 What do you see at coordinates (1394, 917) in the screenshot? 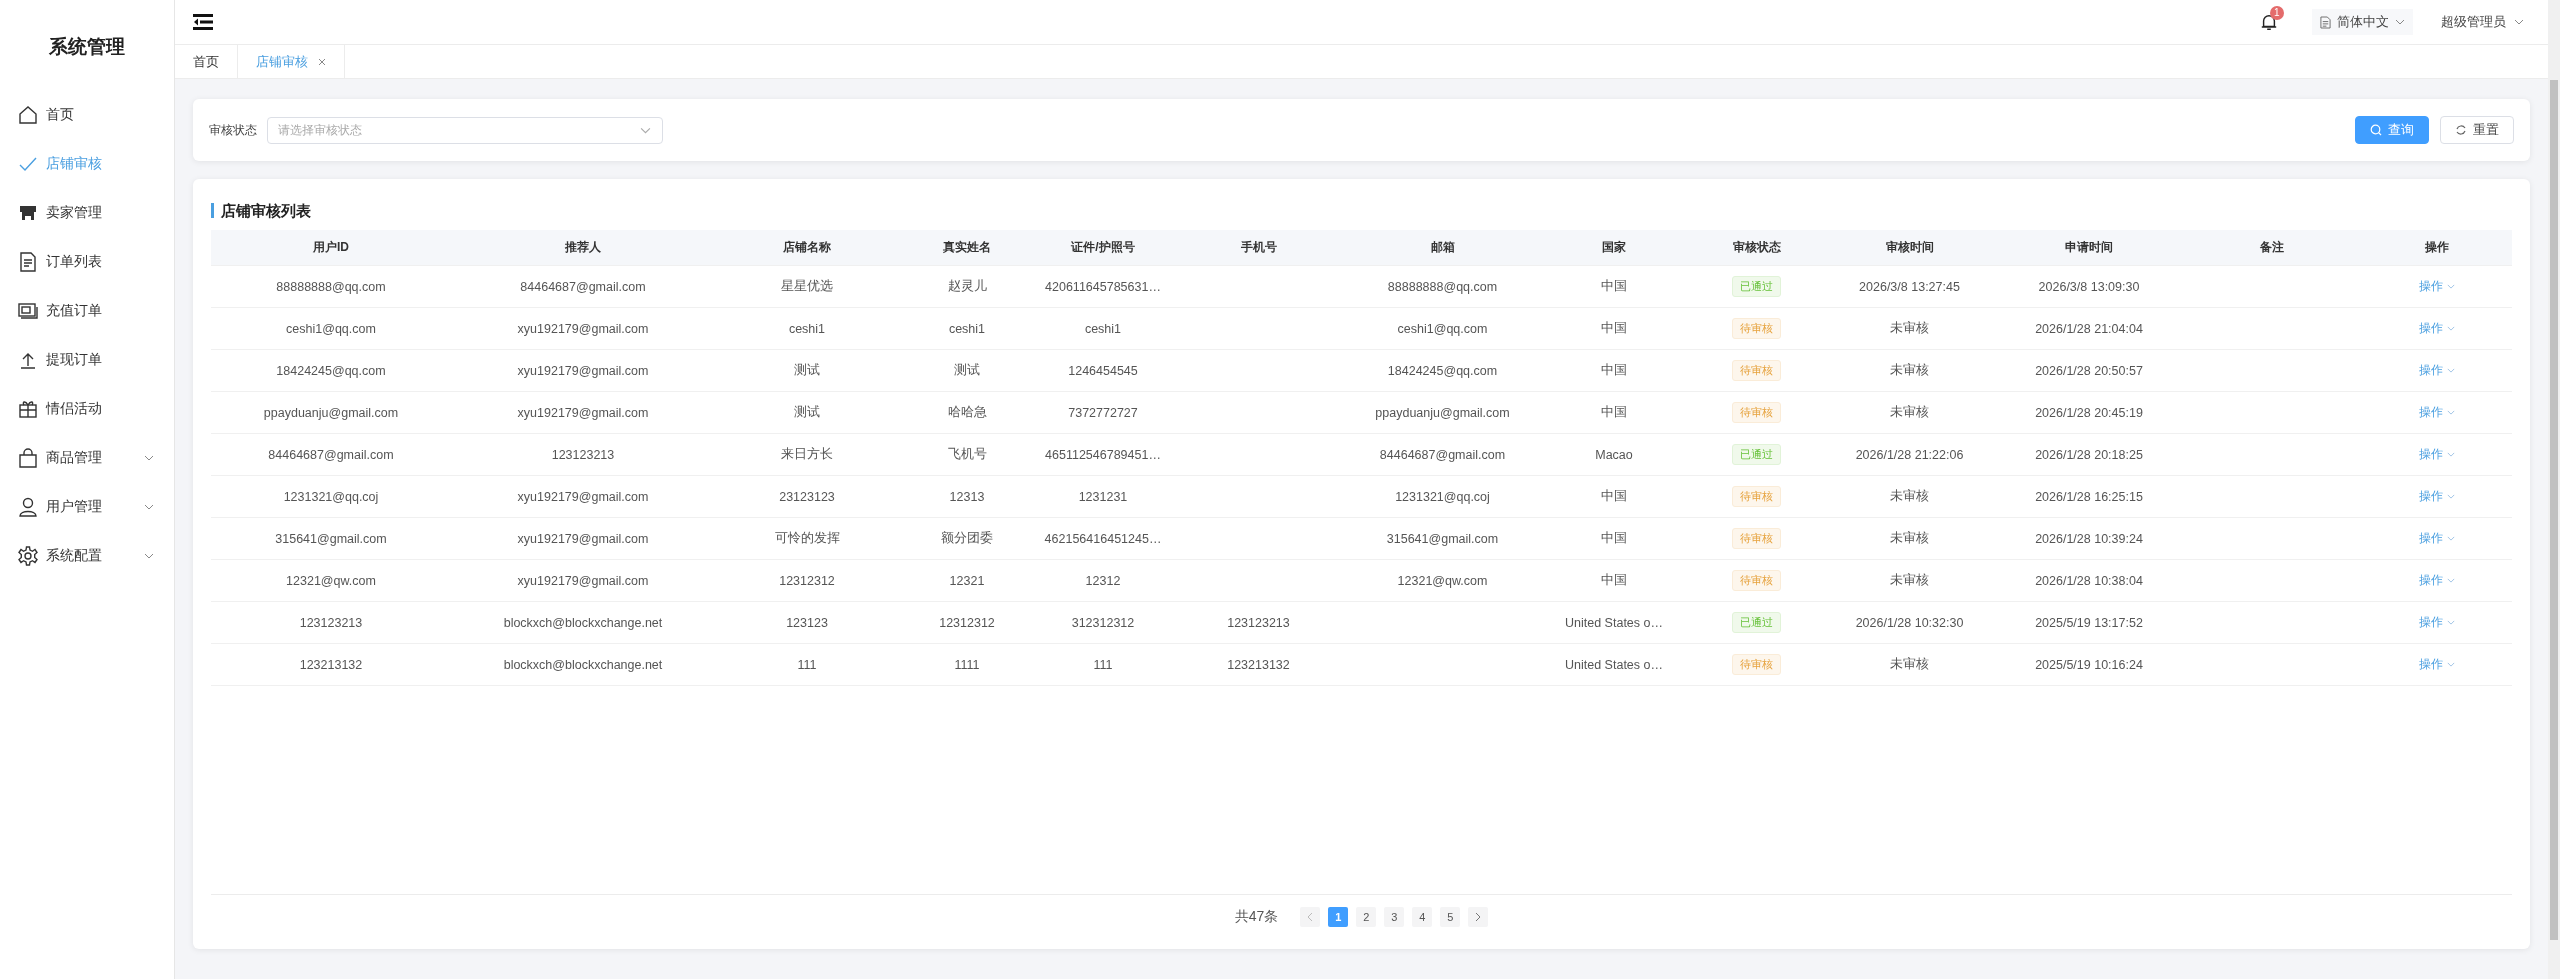
I see `page-button: 3` at bounding box center [1394, 917].